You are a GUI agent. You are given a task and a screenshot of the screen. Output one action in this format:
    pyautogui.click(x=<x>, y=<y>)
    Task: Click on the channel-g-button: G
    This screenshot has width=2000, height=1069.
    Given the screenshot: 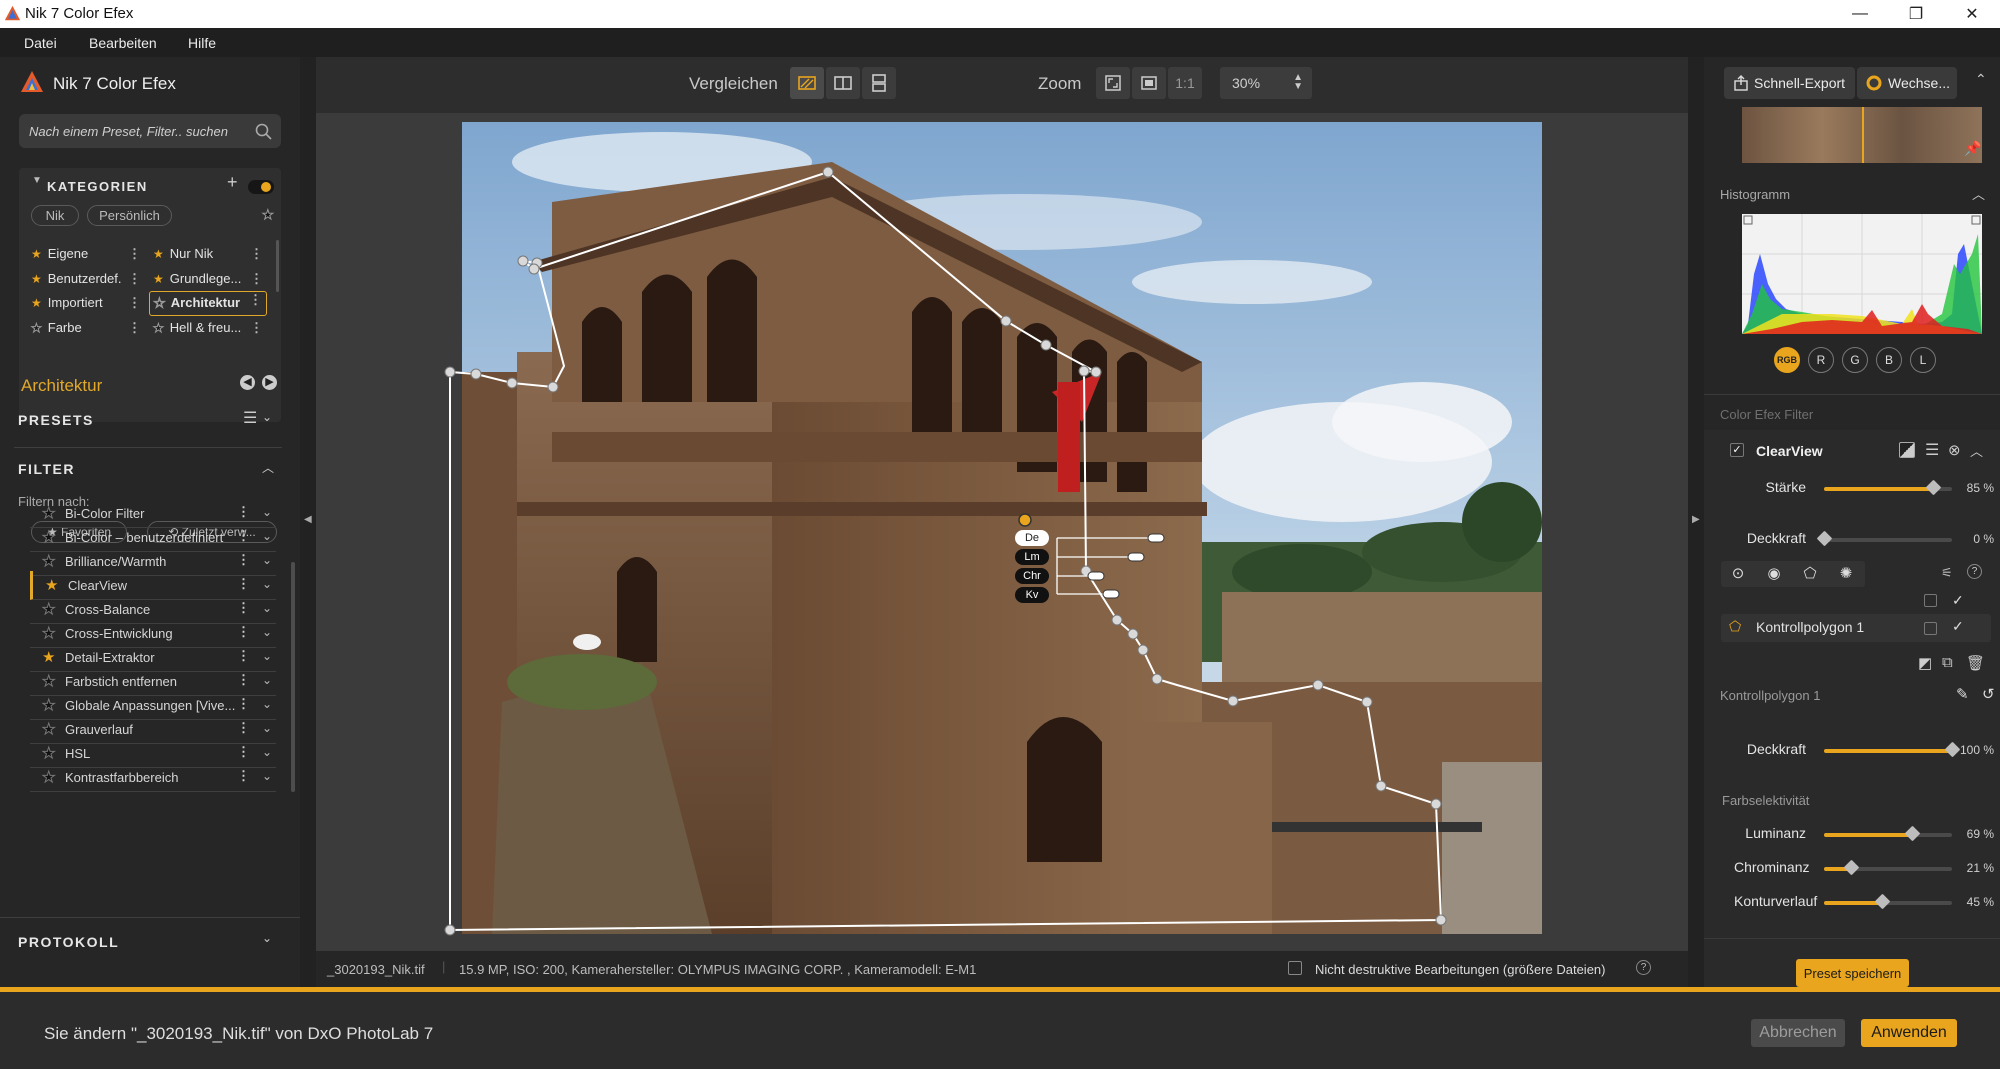 What is the action you would take?
    pyautogui.click(x=1855, y=360)
    